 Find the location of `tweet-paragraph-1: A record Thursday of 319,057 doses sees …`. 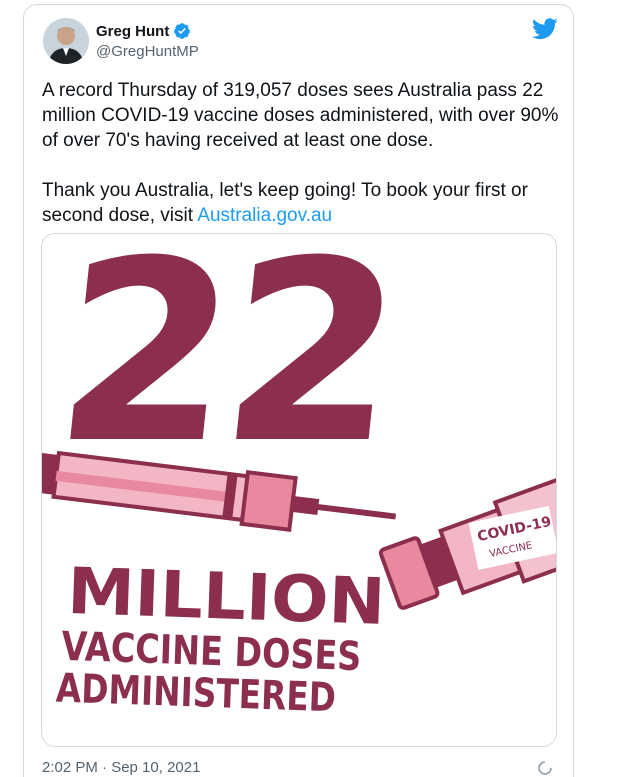

tweet-paragraph-1: A record Thursday of 319,057 doses sees … is located at coordinates (300, 115).